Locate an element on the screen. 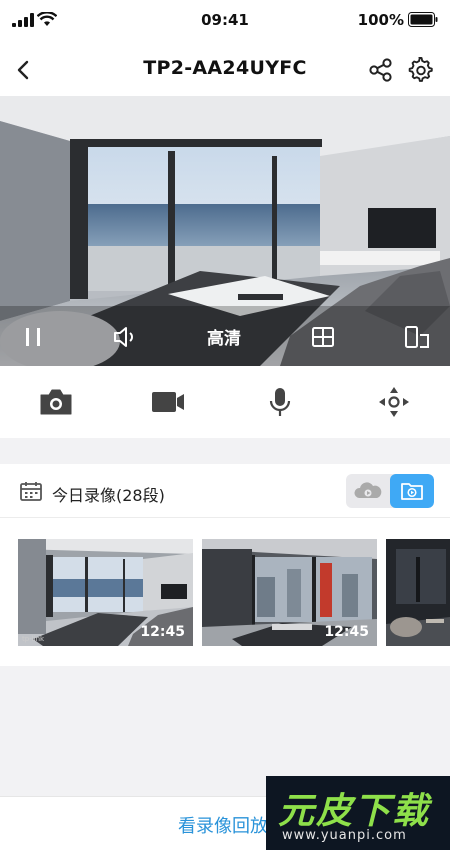 The width and height of the screenshot is (450, 850). recordings-header: 今日录像(28段) is located at coordinates (225, 491).